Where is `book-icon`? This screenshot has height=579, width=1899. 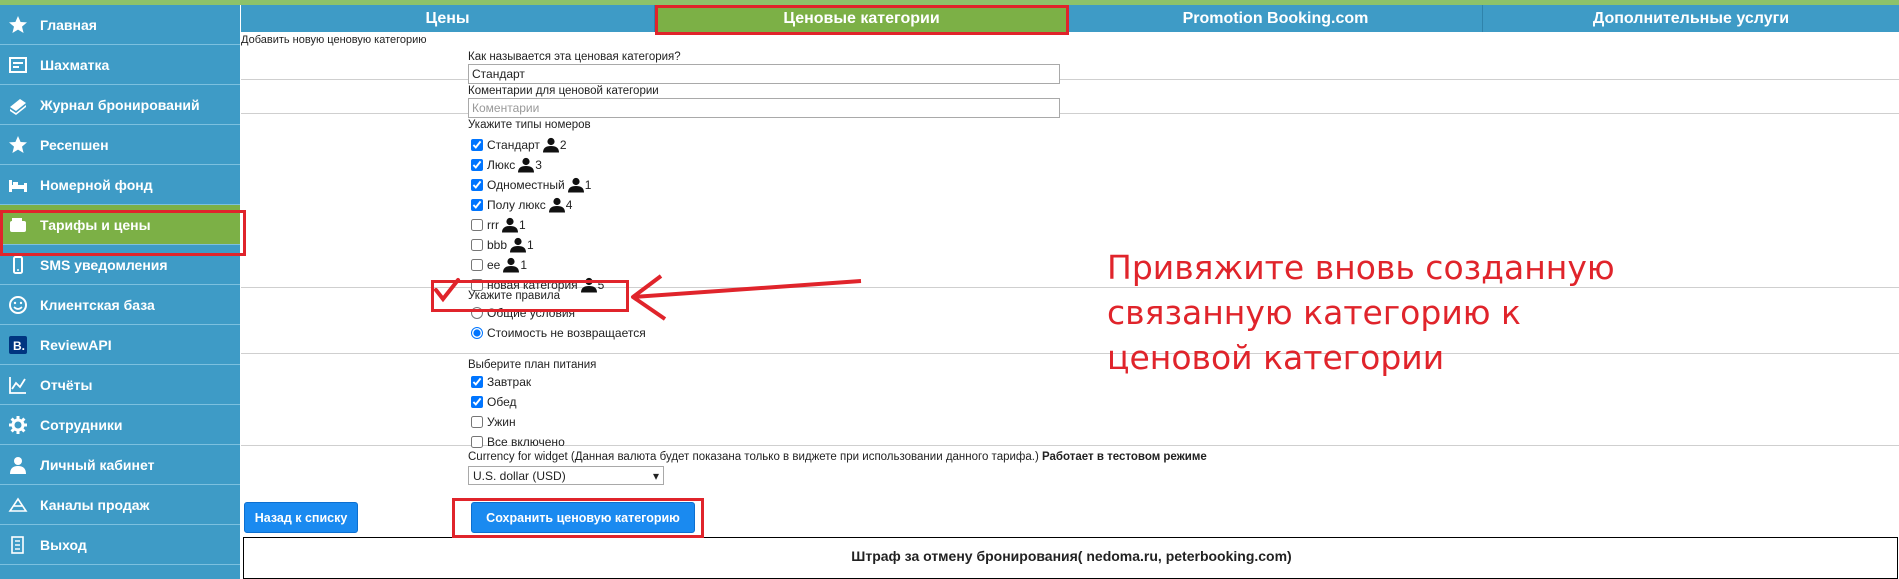
book-icon is located at coordinates (18, 105).